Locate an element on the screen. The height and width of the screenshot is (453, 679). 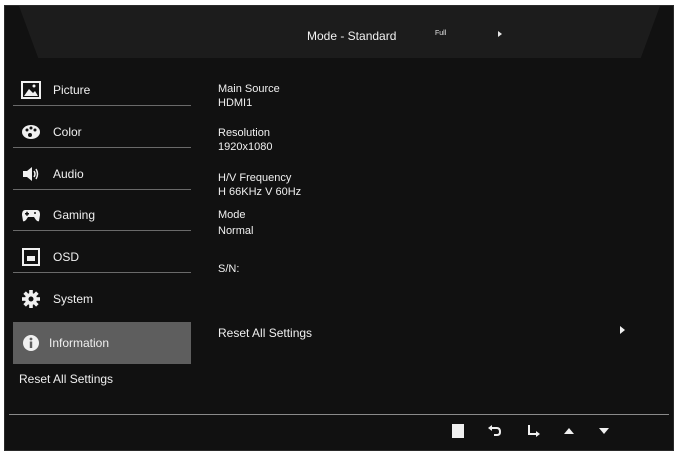
menu-header: Mode - Standard Full is located at coordinates (339, 32).